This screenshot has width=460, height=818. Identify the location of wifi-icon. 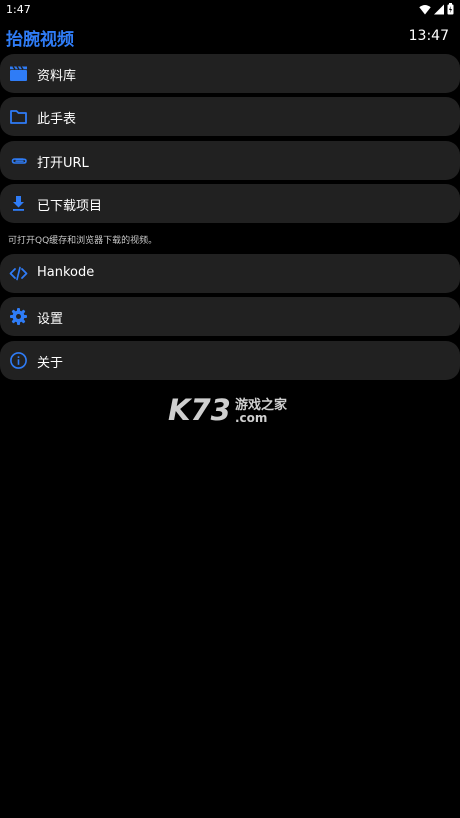
(425, 9).